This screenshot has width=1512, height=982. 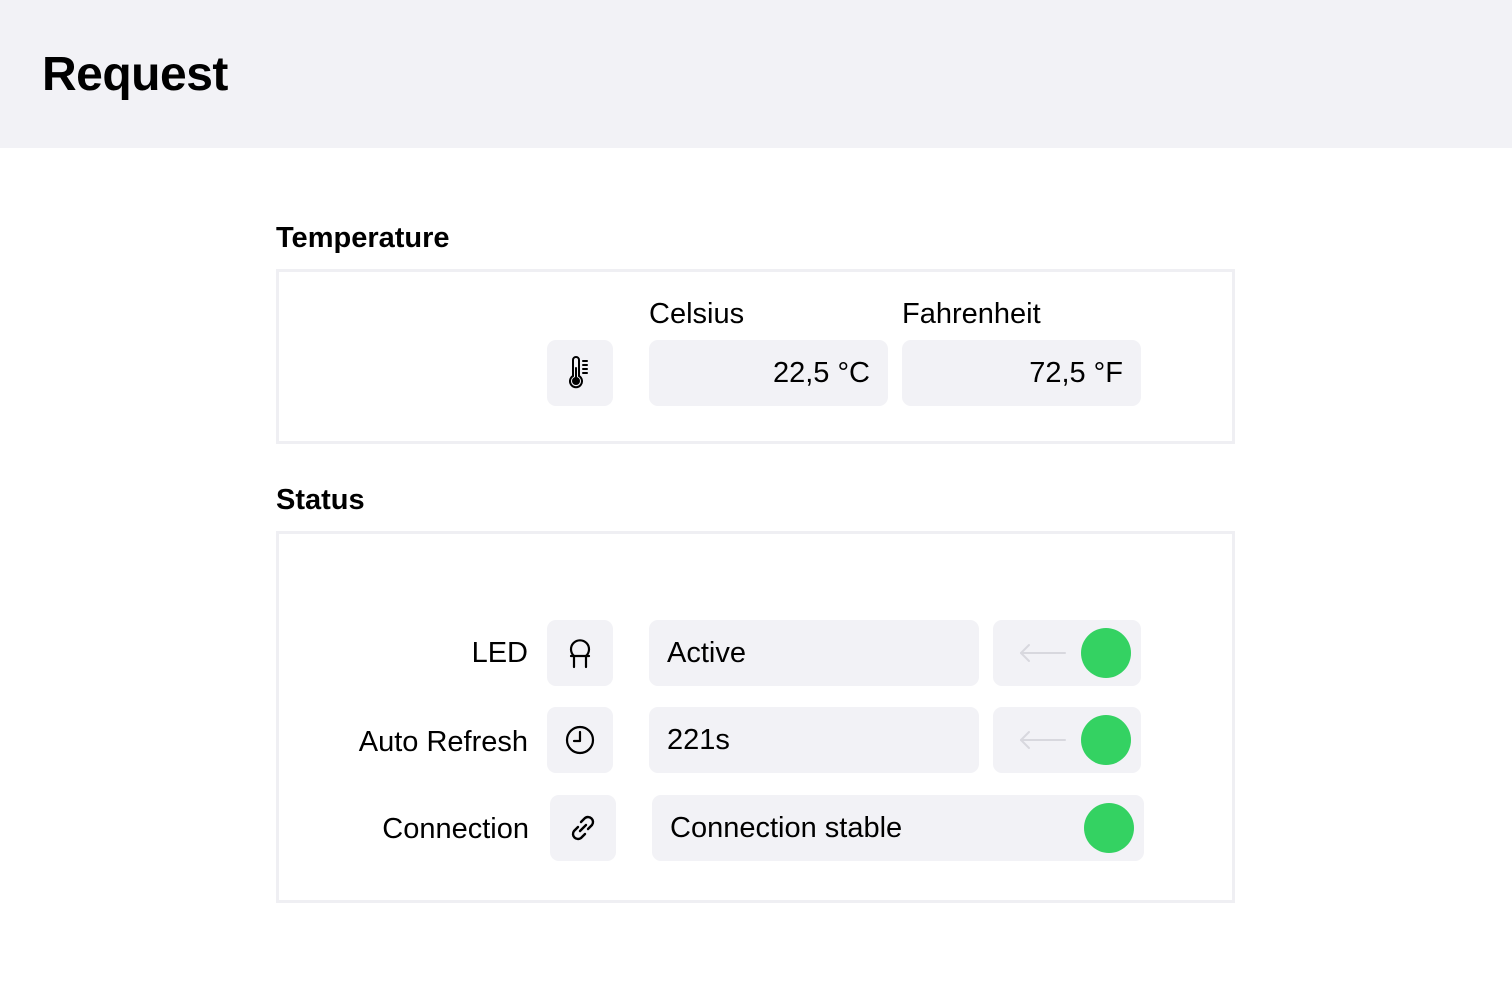 I want to click on auto-refresh-field: 221s, so click(x=814, y=740).